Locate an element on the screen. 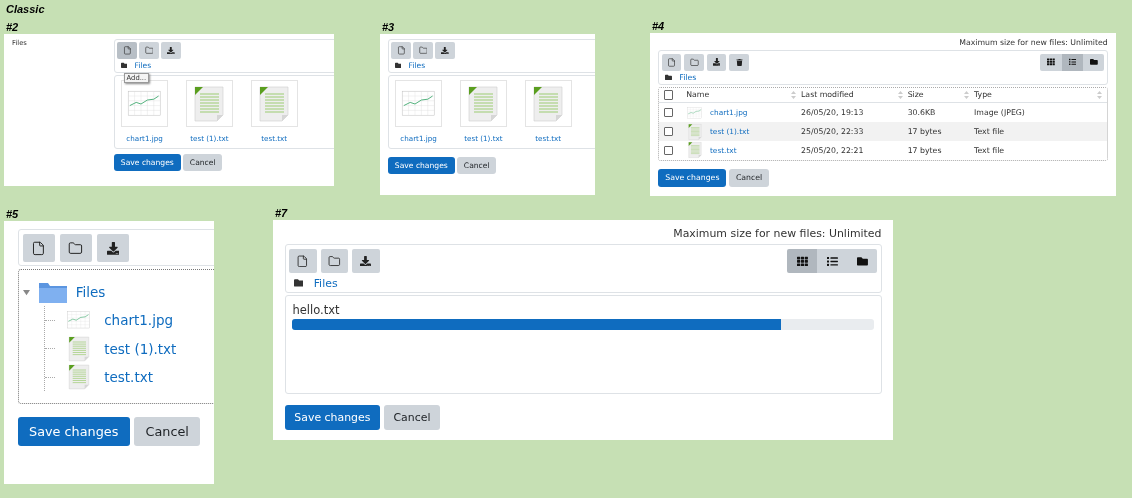 The image size is (1132, 498). example-label: #3 is located at coordinates (388, 27).